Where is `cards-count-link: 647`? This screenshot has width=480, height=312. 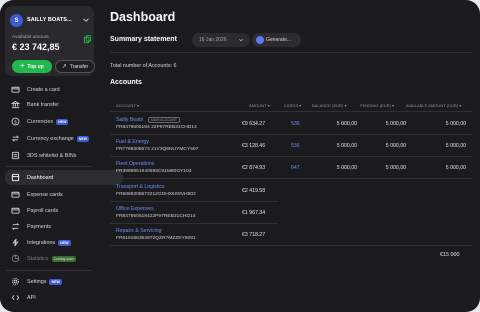 cards-count-link: 647 is located at coordinates (295, 168).